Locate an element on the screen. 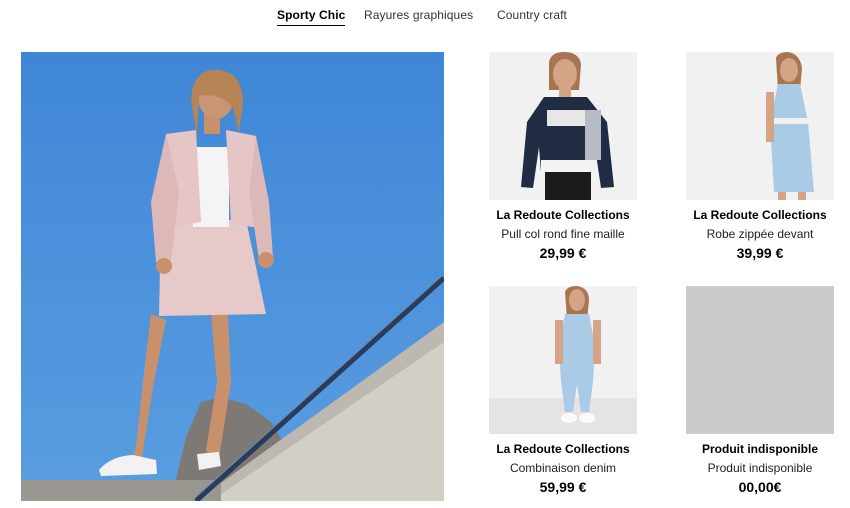 The image size is (850, 508). tab-sporty-chic: Sporty Chic is located at coordinates (311, 17).